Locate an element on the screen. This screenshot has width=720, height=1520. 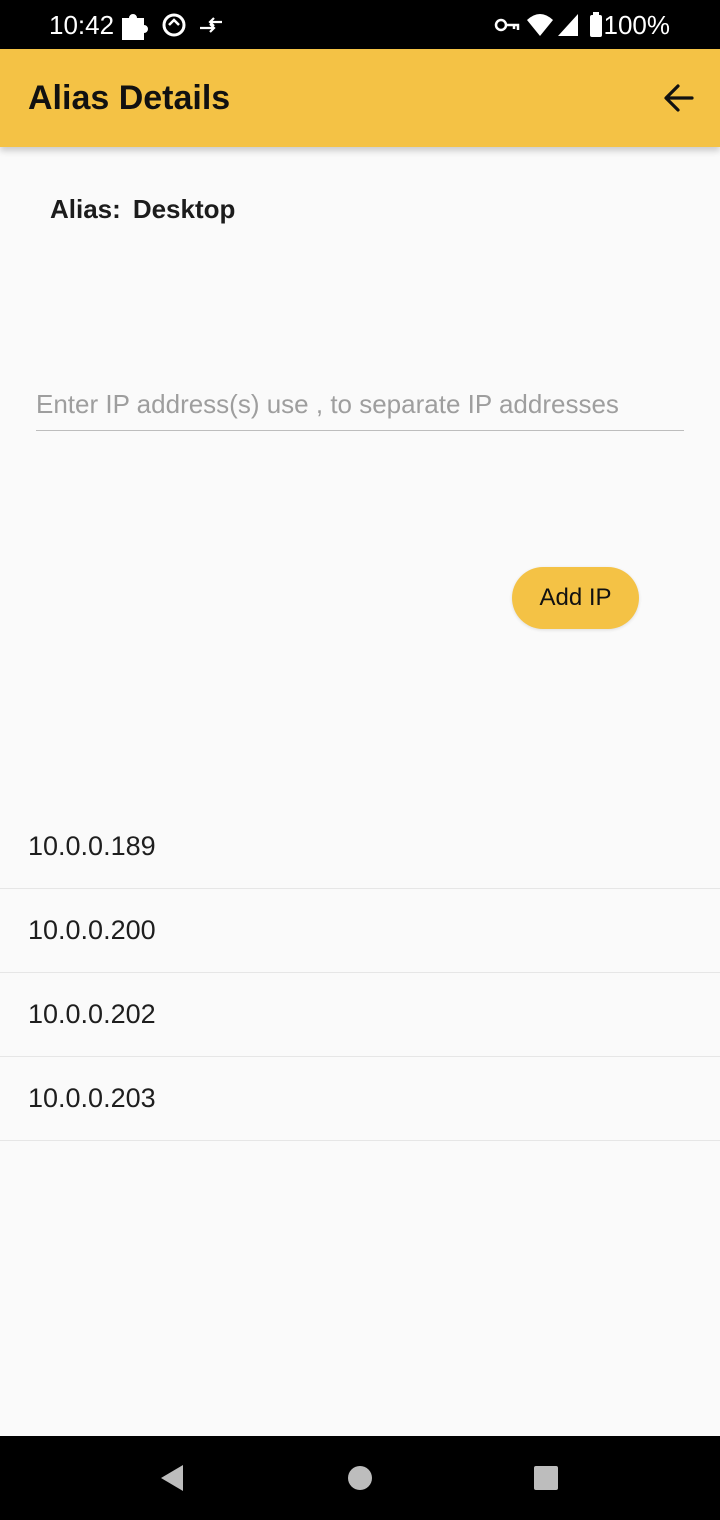
ip-address-text: 10.0.0.189 is located at coordinates (92, 846).